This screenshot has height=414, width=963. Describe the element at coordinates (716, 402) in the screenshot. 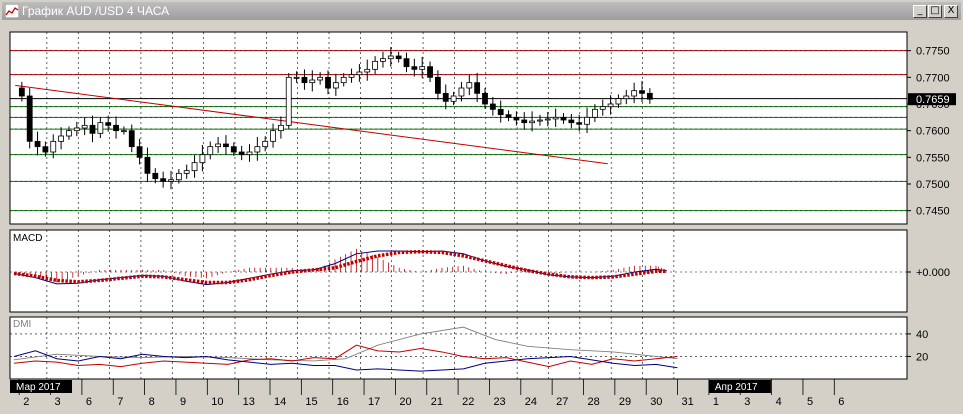

I see `day-label-22: 1` at that location.